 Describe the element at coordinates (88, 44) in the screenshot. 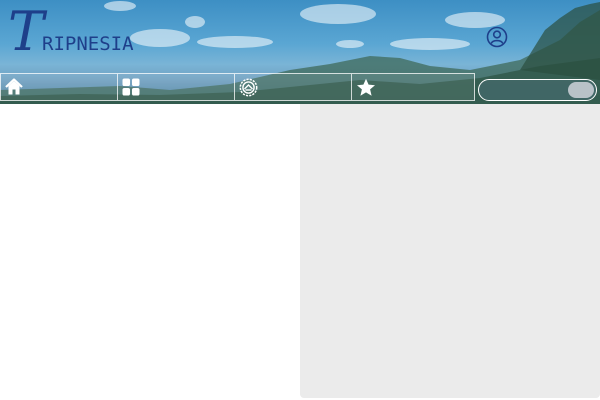

I see `logo-wordmark: RIPNESIA` at that location.